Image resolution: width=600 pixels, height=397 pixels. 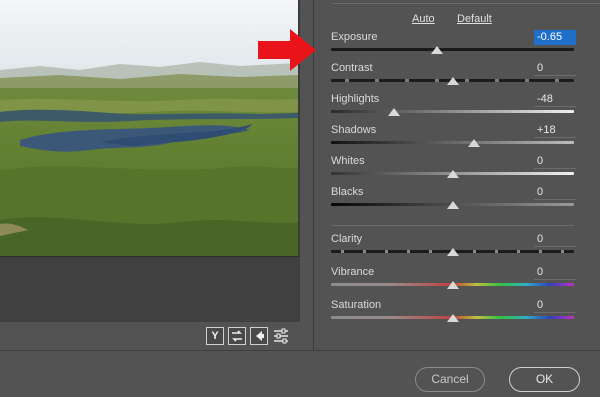 I want to click on clarity-slider-row: Clarity 0, so click(x=453, y=246).